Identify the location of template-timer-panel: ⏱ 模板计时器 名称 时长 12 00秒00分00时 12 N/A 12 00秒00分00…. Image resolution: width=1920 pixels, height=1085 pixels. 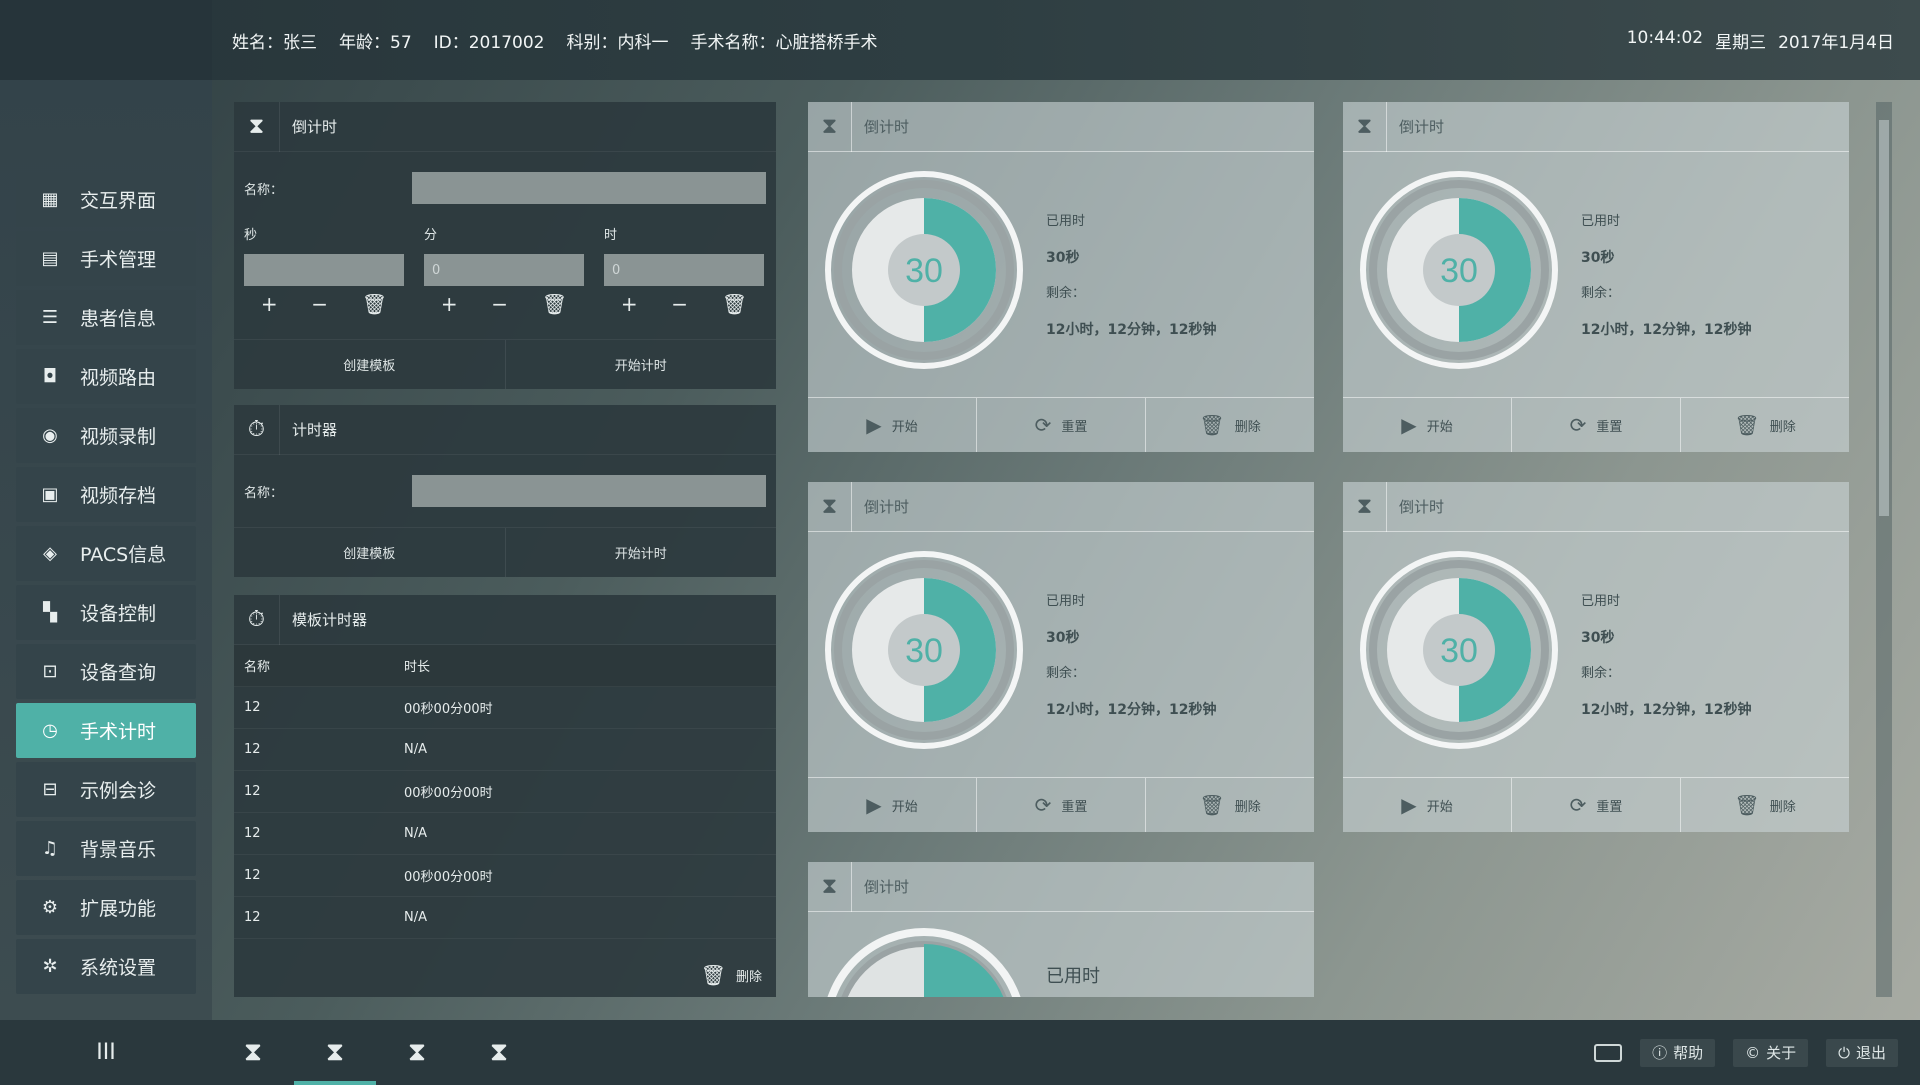
(505, 795).